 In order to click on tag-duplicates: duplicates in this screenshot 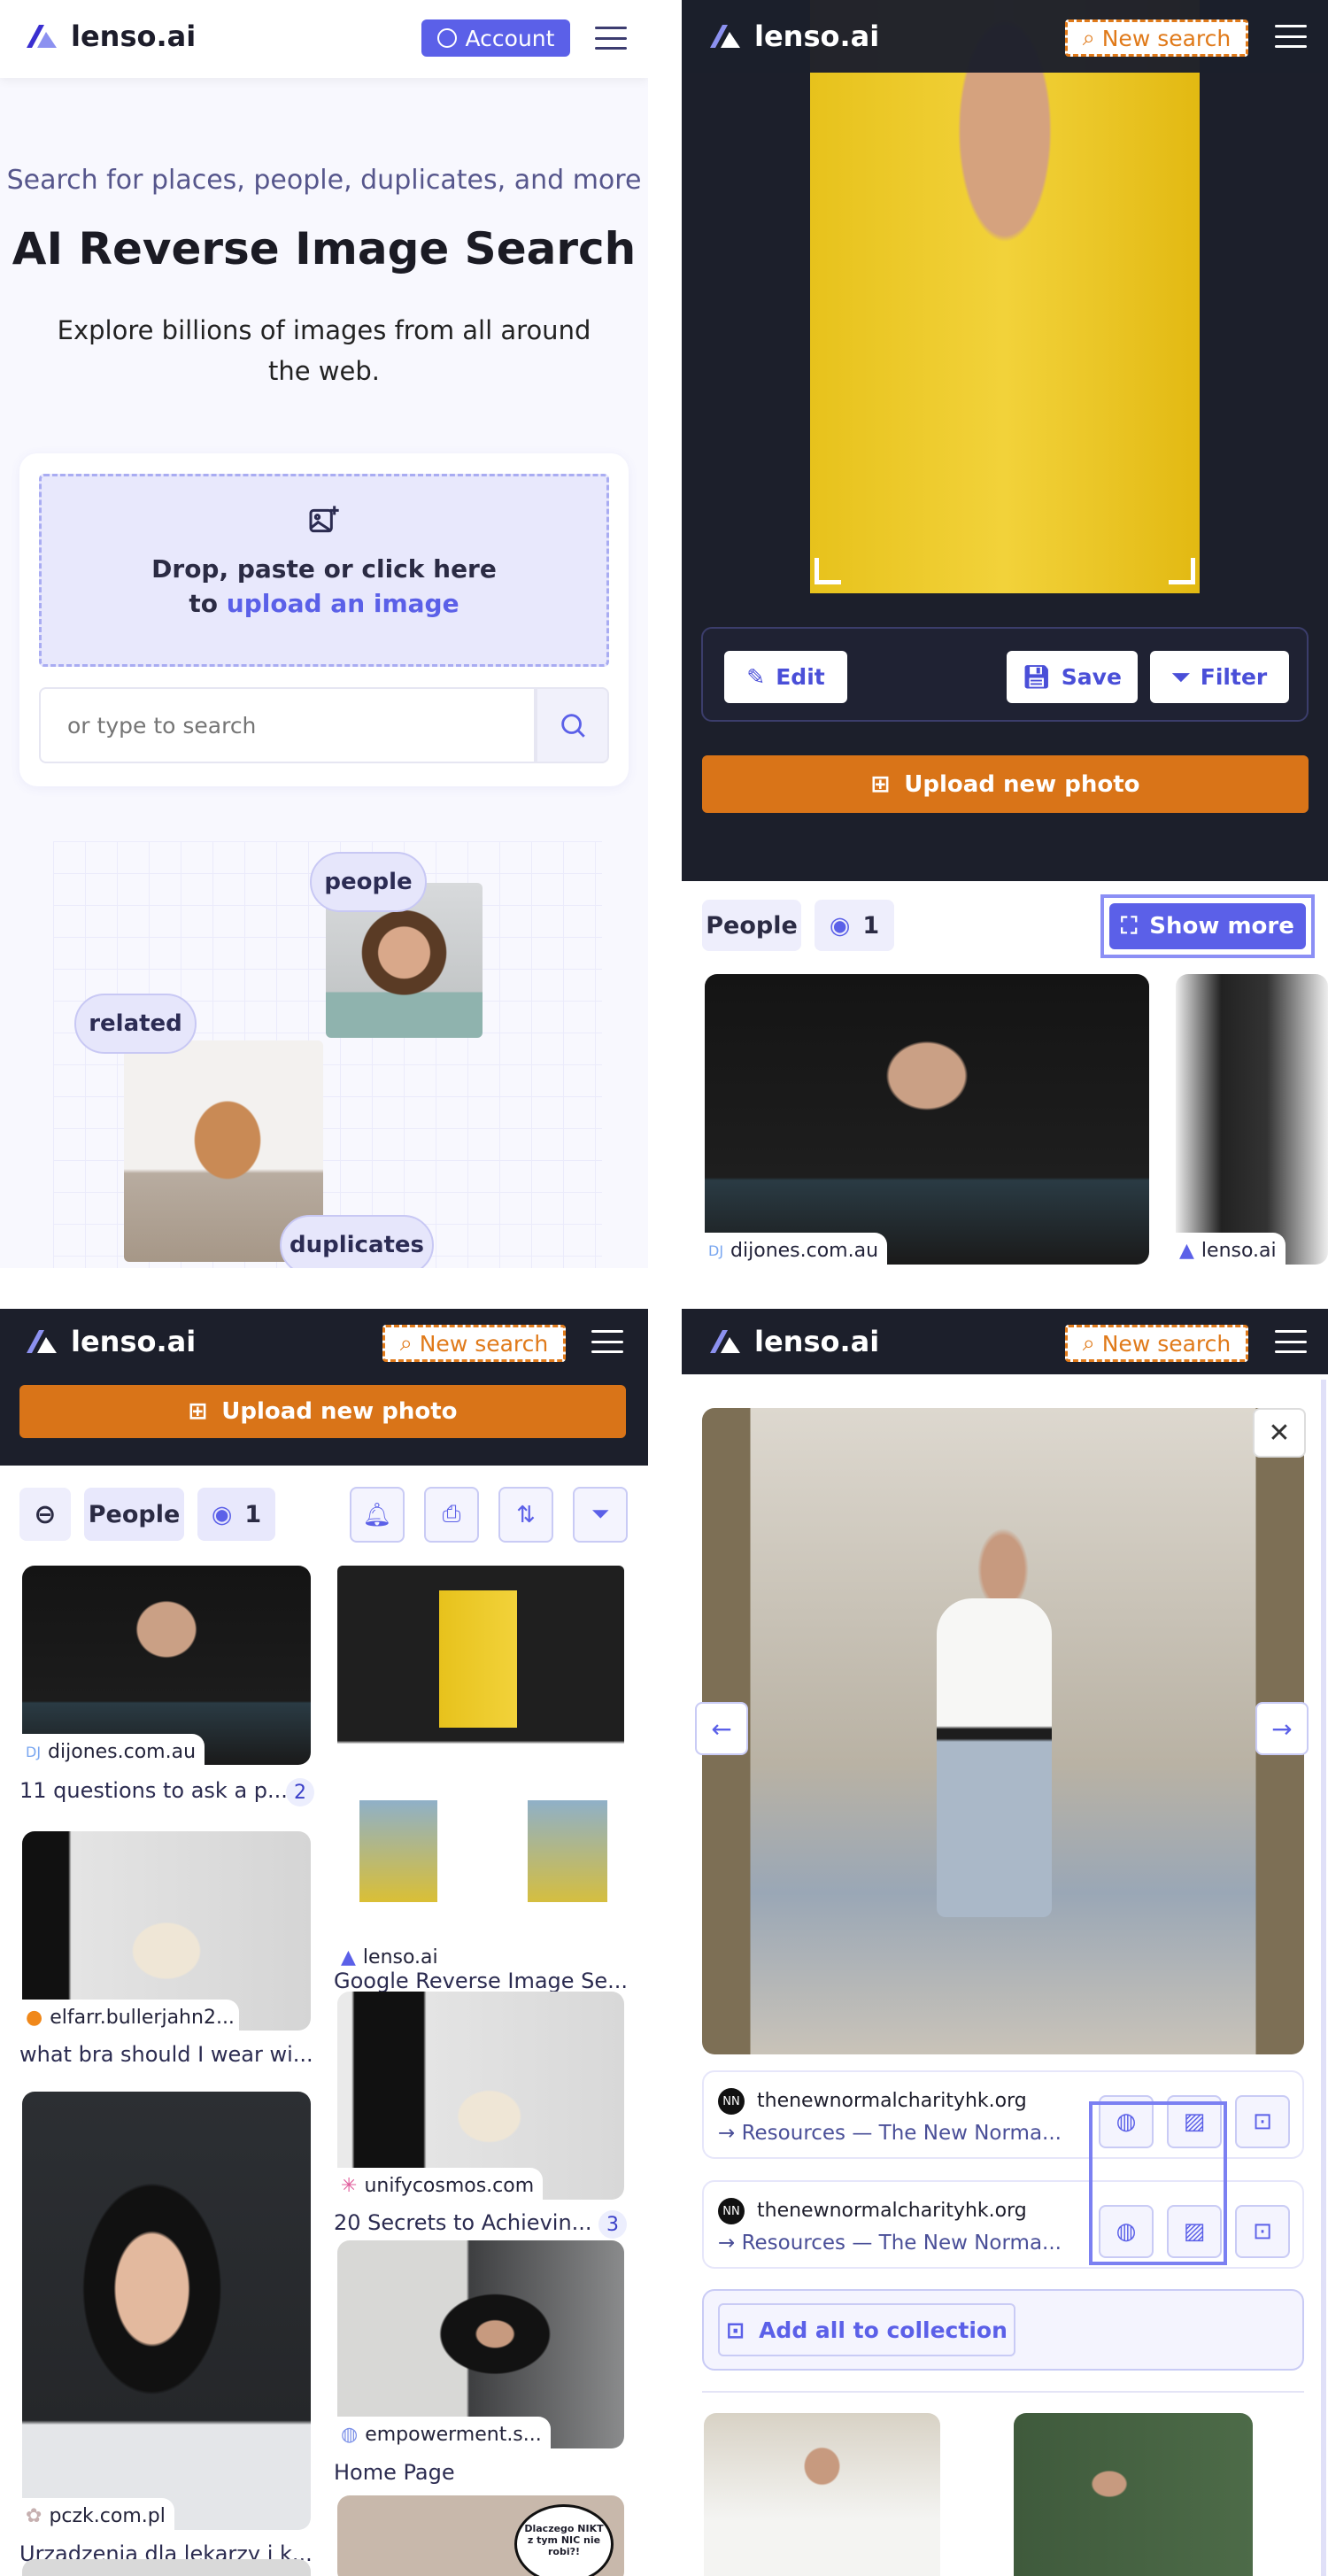, I will do `click(357, 1241)`.